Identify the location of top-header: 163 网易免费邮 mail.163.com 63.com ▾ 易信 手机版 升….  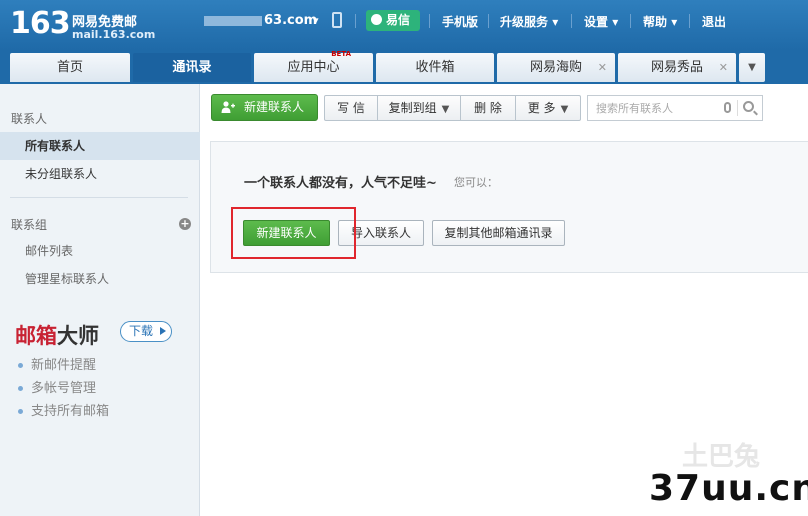
(404, 25).